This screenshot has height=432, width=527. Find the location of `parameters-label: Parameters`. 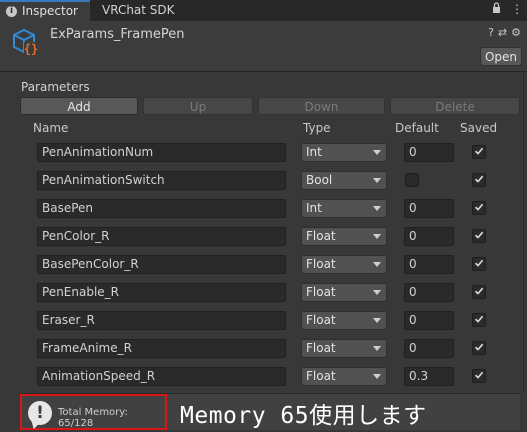

parameters-label: Parameters is located at coordinates (55, 87).